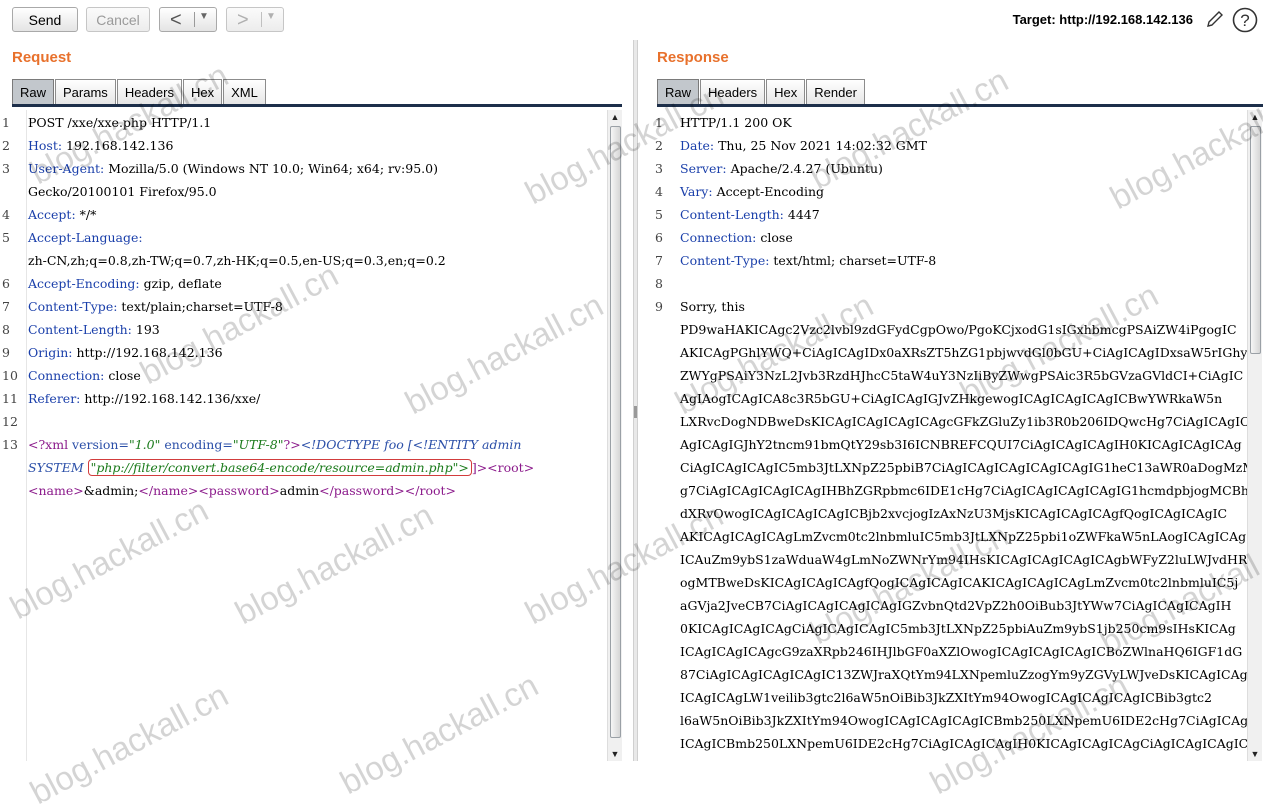 This screenshot has width=1263, height=812. What do you see at coordinates (149, 91) in the screenshot?
I see `tab-request-headers: Headers` at bounding box center [149, 91].